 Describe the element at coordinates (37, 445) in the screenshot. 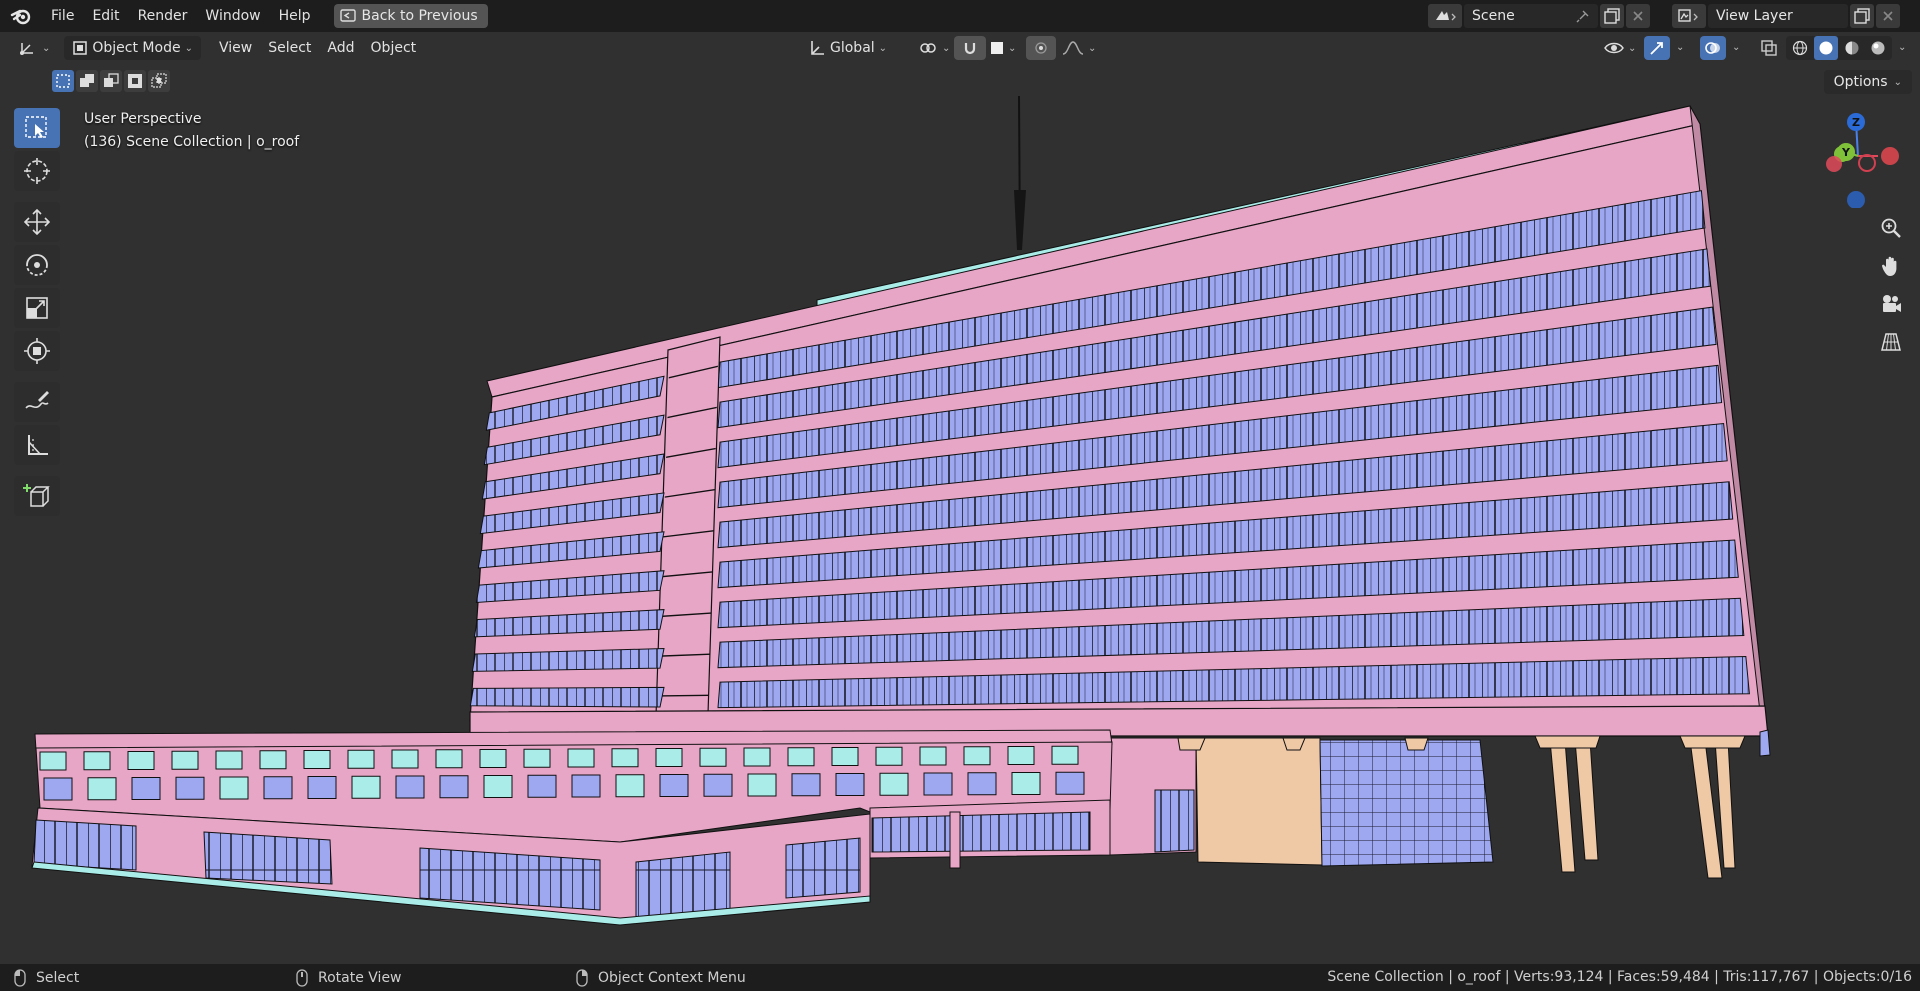

I see `measure-tool` at that location.